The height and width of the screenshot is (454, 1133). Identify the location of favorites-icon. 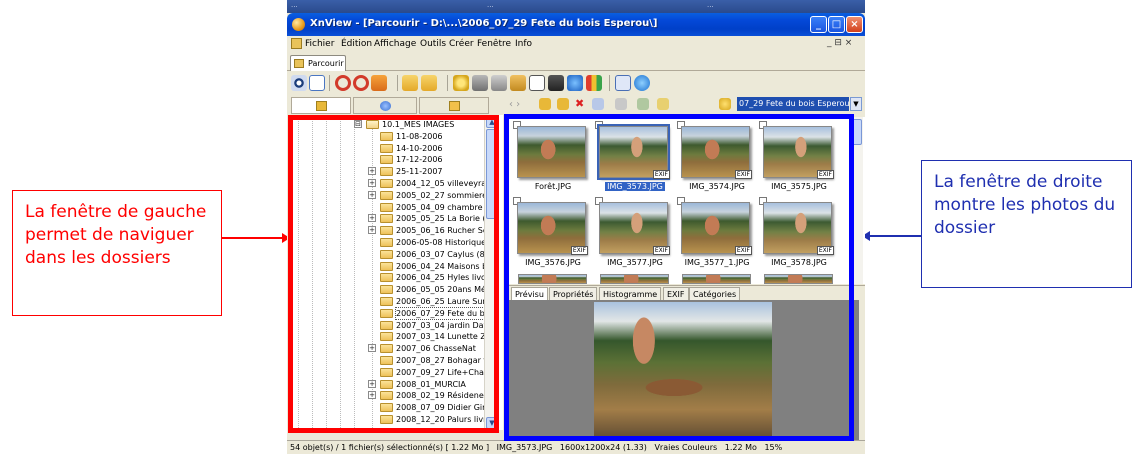
(385, 106).